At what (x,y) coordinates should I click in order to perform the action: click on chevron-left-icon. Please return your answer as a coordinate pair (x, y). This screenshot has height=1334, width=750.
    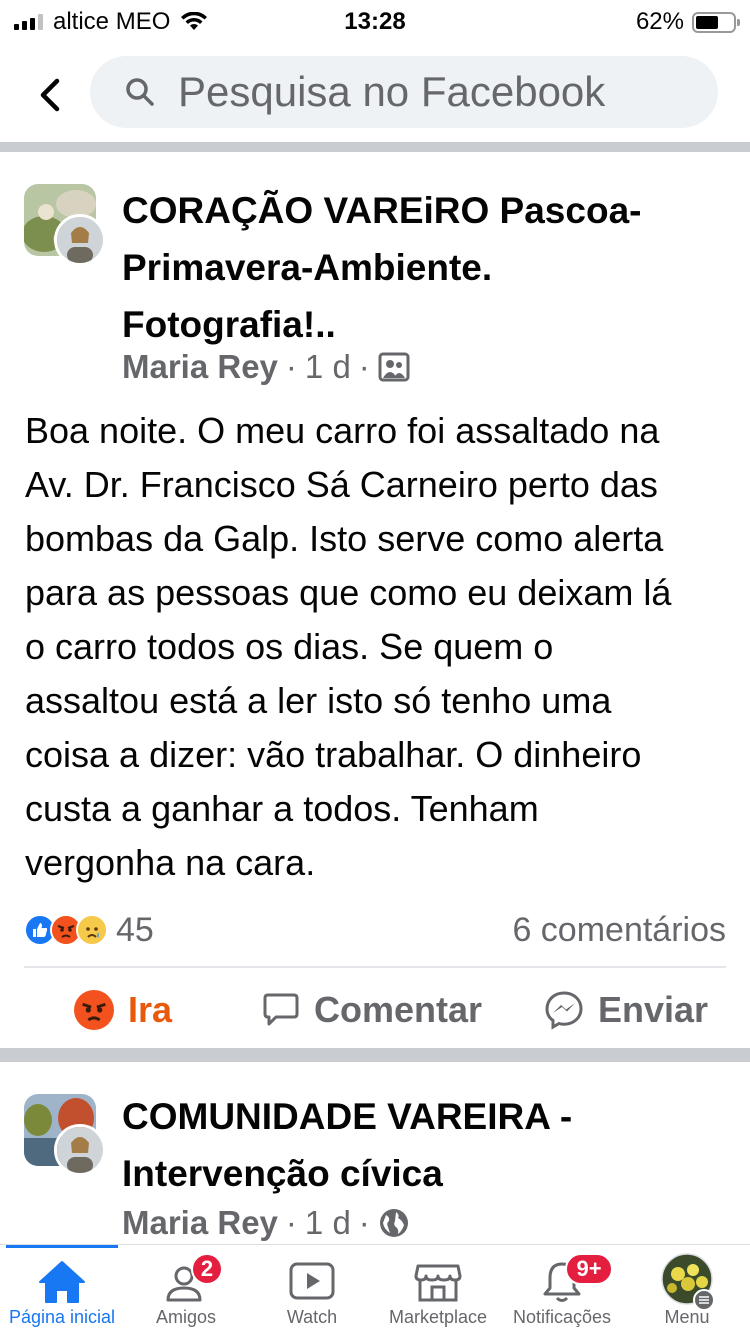
    Looking at the image, I should click on (50, 95).